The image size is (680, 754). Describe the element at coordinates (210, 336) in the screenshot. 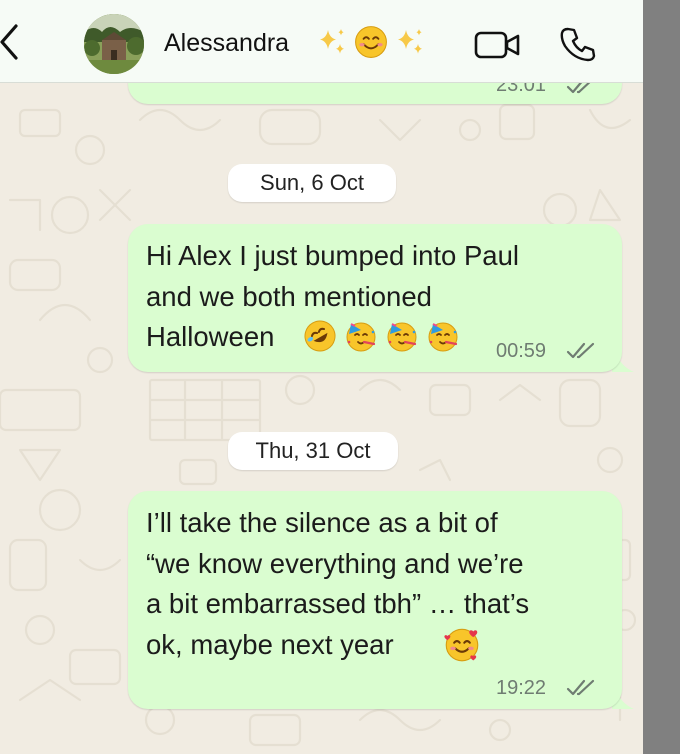

I see `message-line: Halloween` at that location.